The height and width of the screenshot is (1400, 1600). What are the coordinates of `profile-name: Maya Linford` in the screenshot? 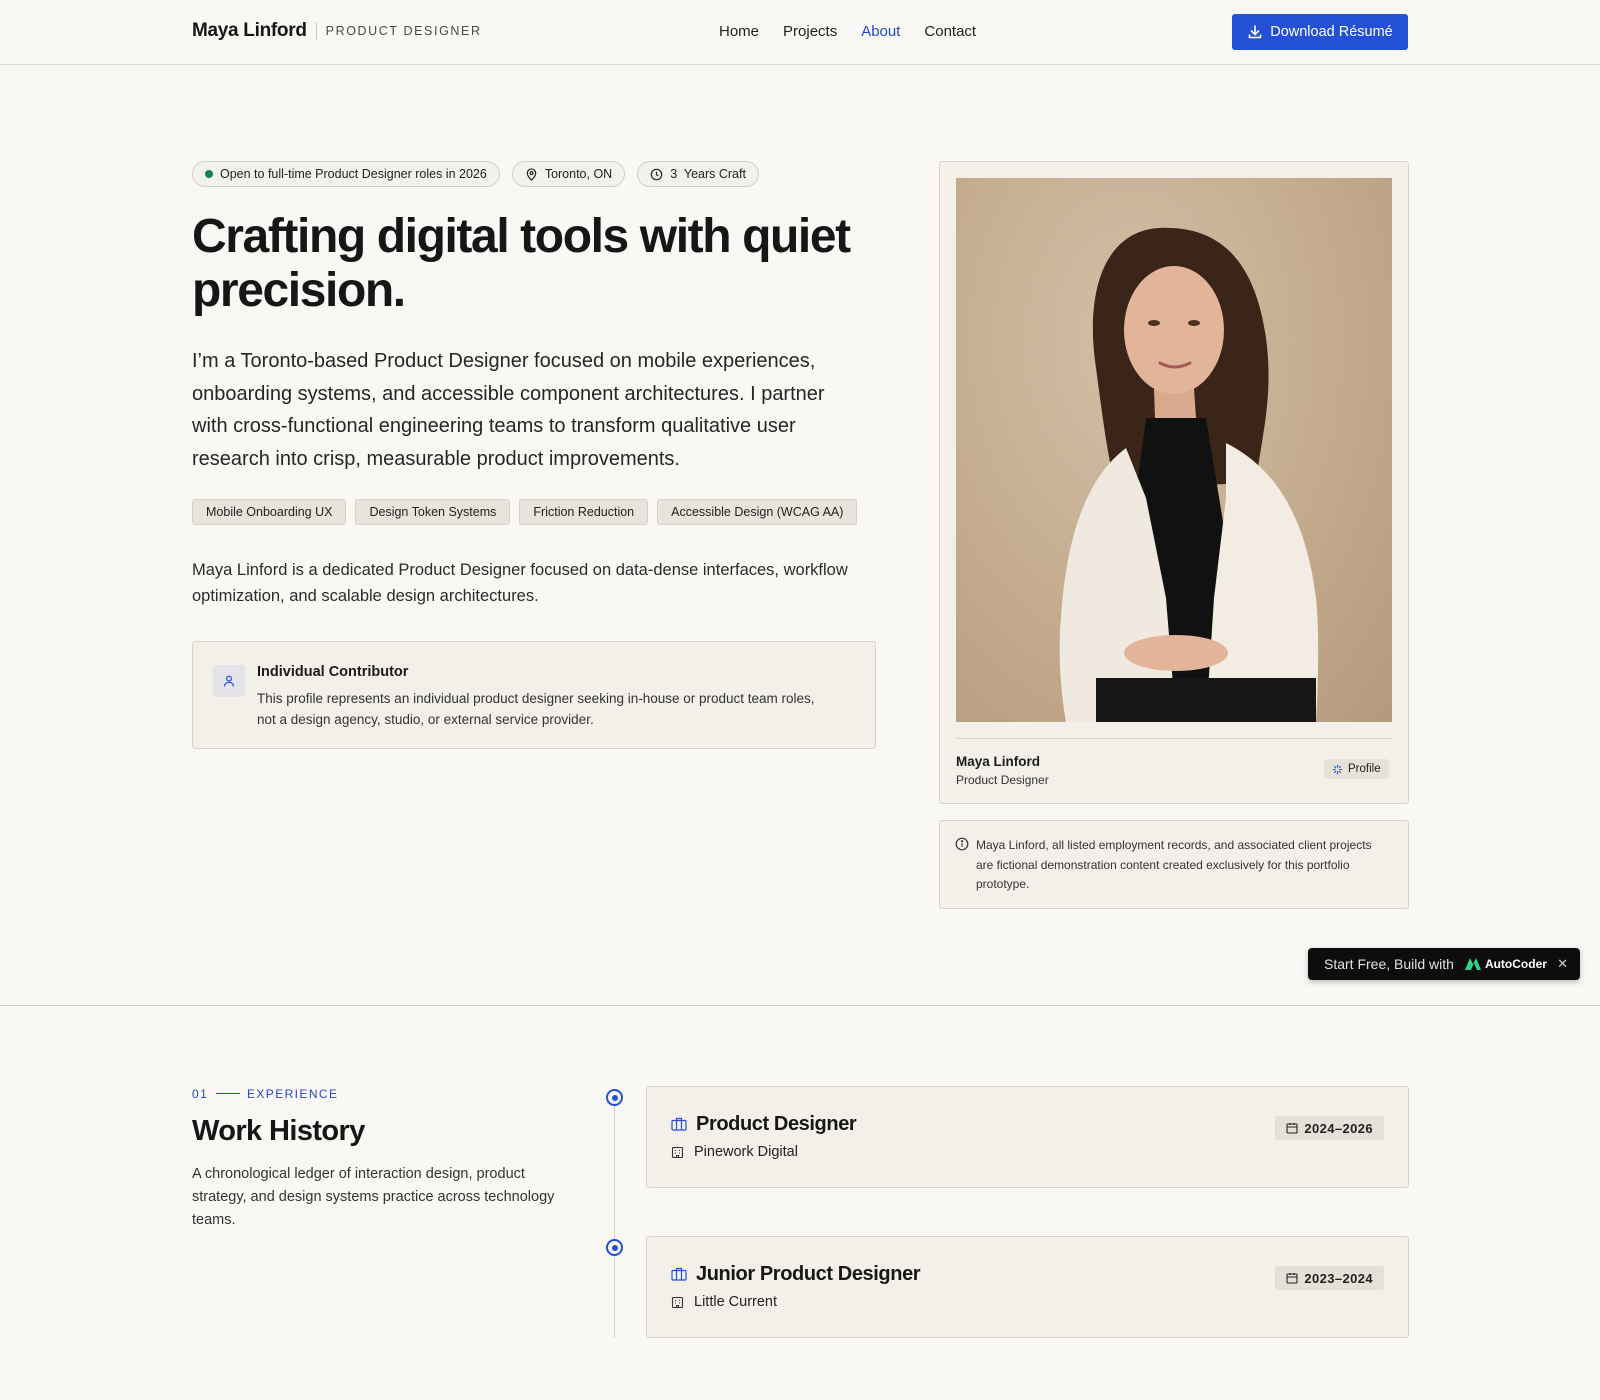 It's located at (998, 761).